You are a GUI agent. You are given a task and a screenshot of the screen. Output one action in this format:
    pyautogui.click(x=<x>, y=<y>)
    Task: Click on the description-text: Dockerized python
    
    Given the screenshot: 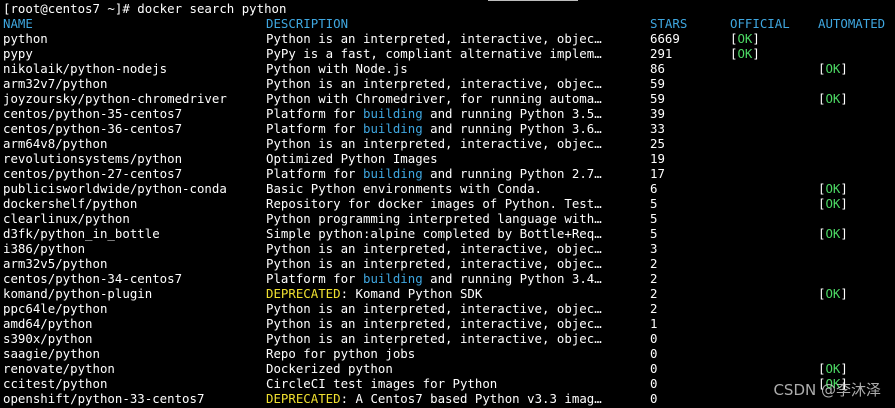 What is the action you would take?
    pyautogui.click(x=329, y=368)
    